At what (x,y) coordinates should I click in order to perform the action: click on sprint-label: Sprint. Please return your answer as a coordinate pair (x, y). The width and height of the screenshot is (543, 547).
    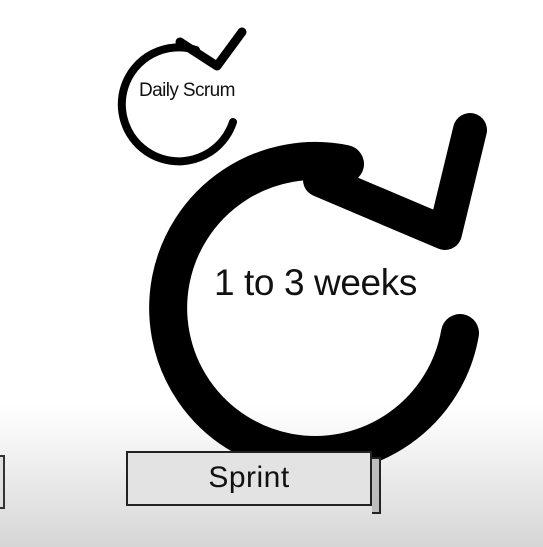
    Looking at the image, I should click on (249, 477).